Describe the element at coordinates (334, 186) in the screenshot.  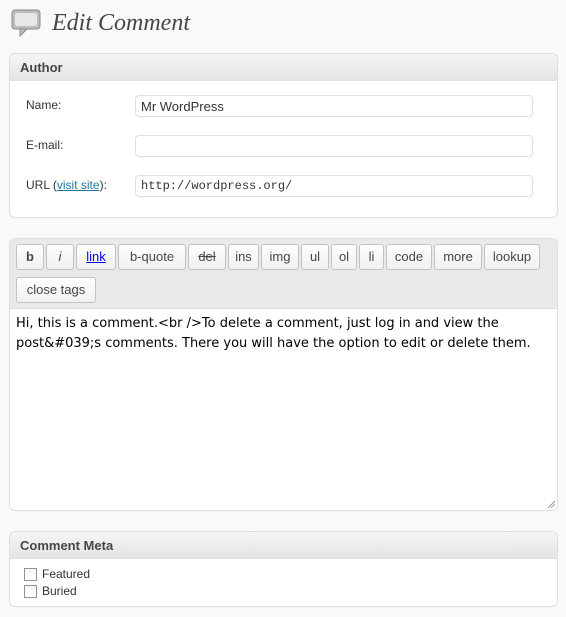
I see `url-field: http://wordpress.org/` at that location.